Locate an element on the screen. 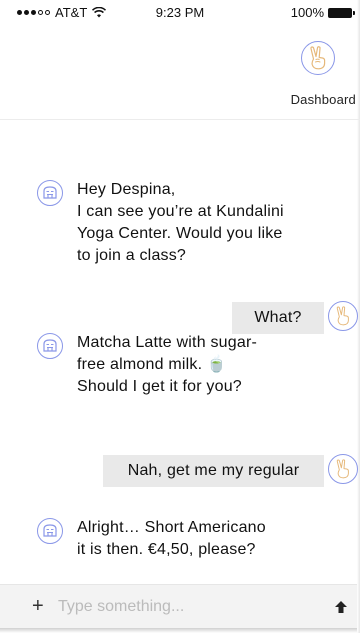 This screenshot has width=360, height=633. bottom-shadow is located at coordinates (178, 630).